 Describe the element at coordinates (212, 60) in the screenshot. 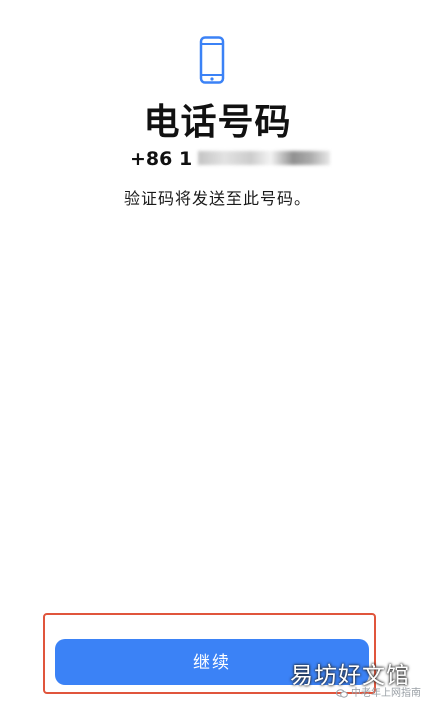

I see `phone-icon` at that location.